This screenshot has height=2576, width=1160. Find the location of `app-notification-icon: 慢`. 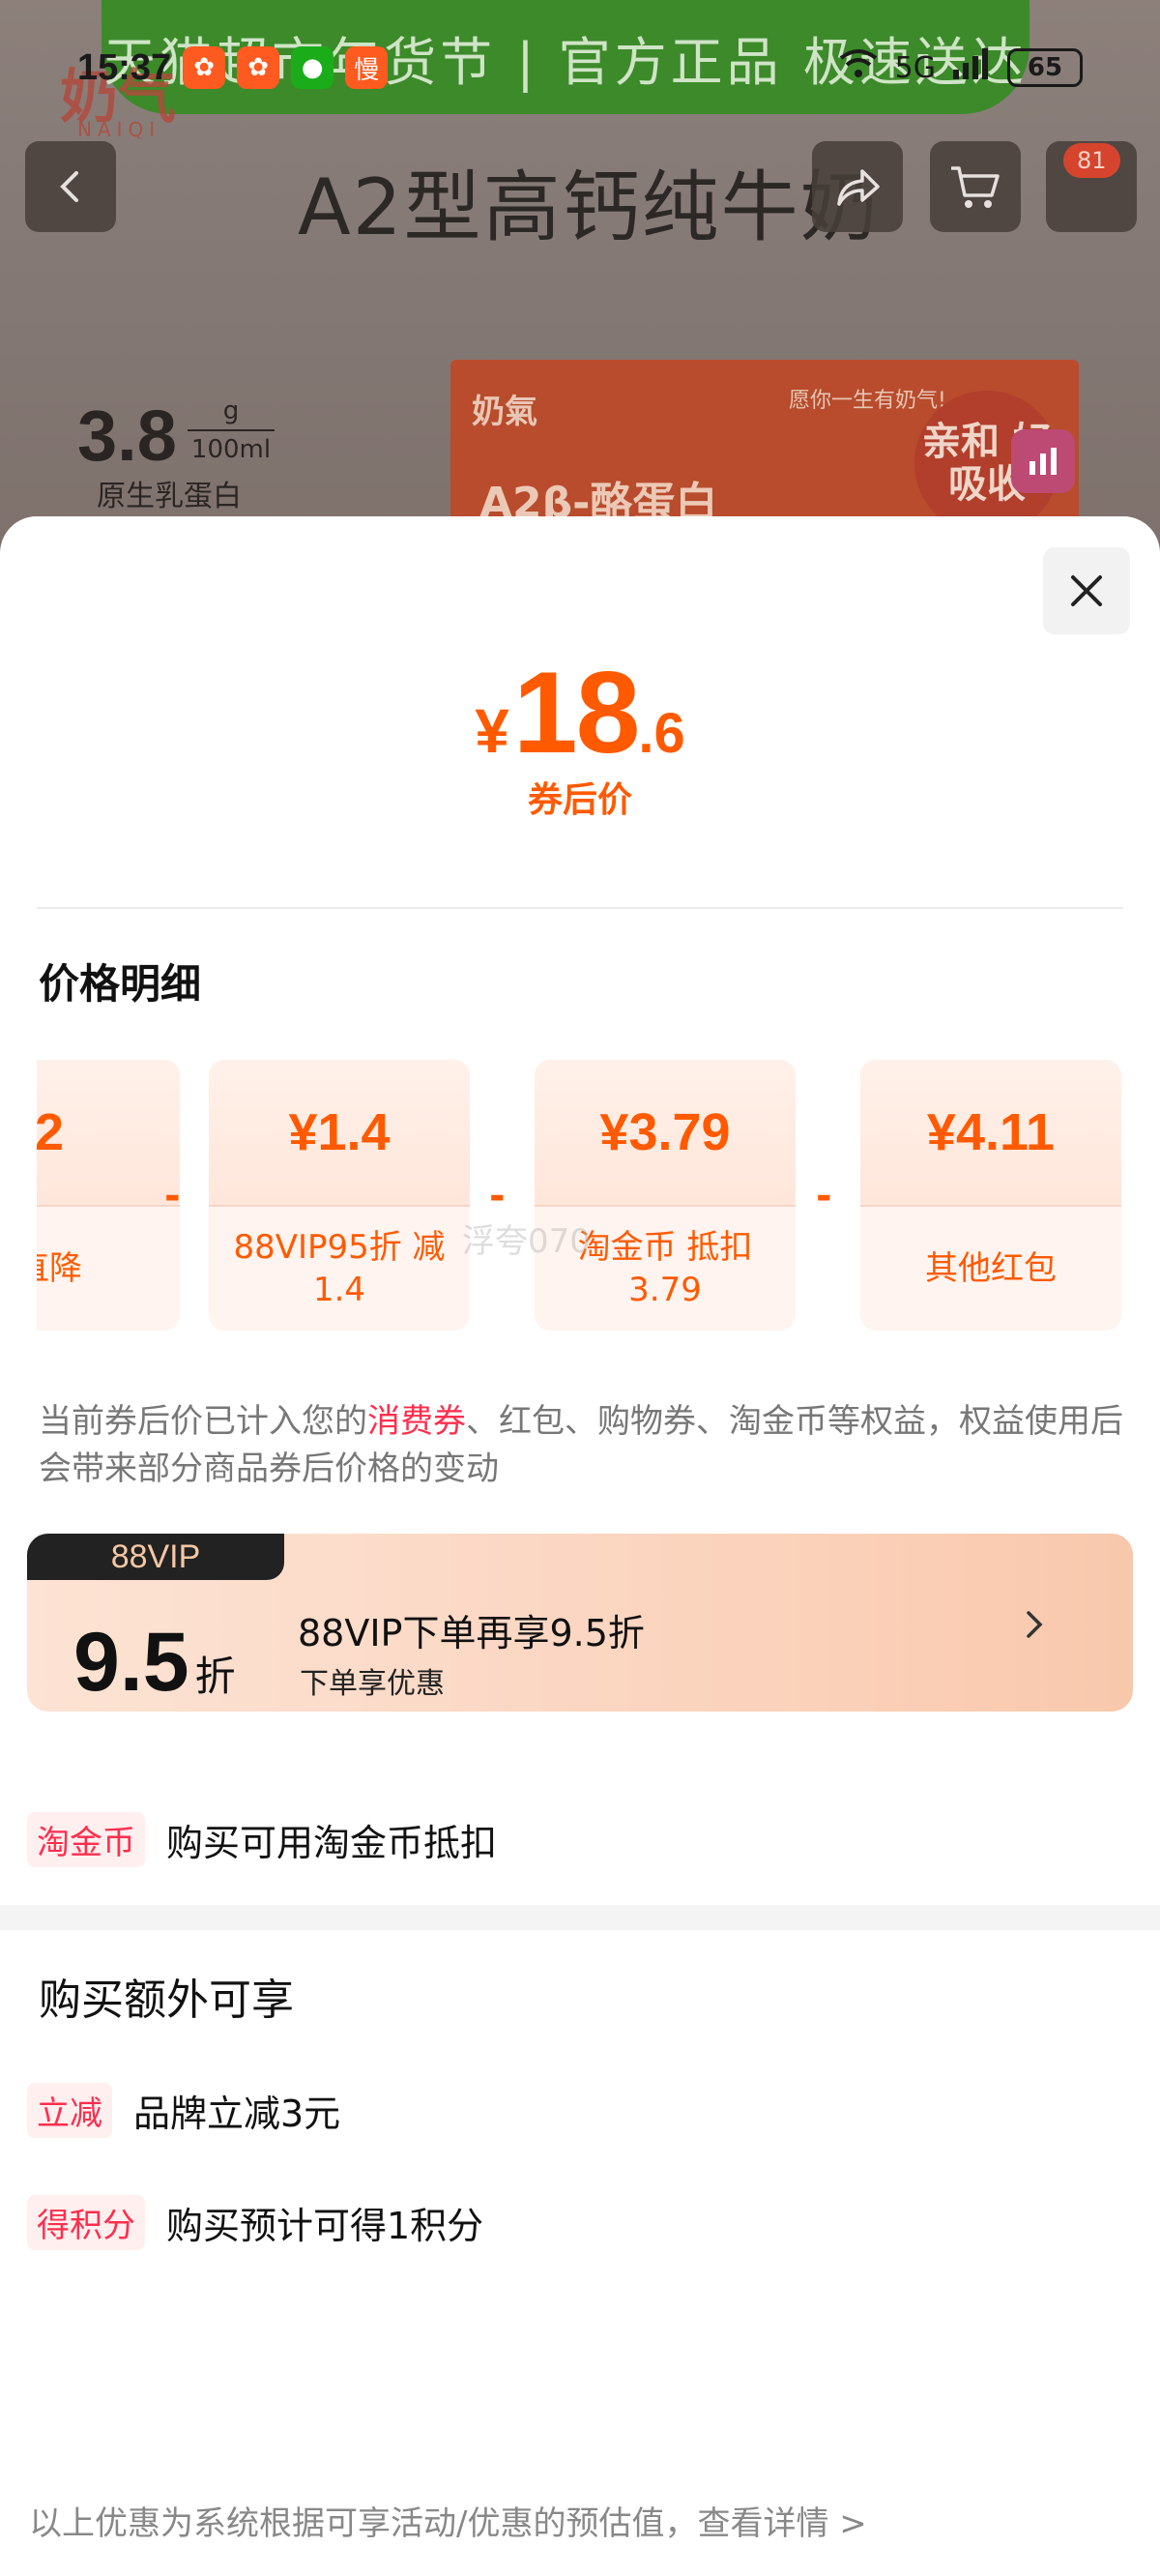

app-notification-icon: 慢 is located at coordinates (367, 67).